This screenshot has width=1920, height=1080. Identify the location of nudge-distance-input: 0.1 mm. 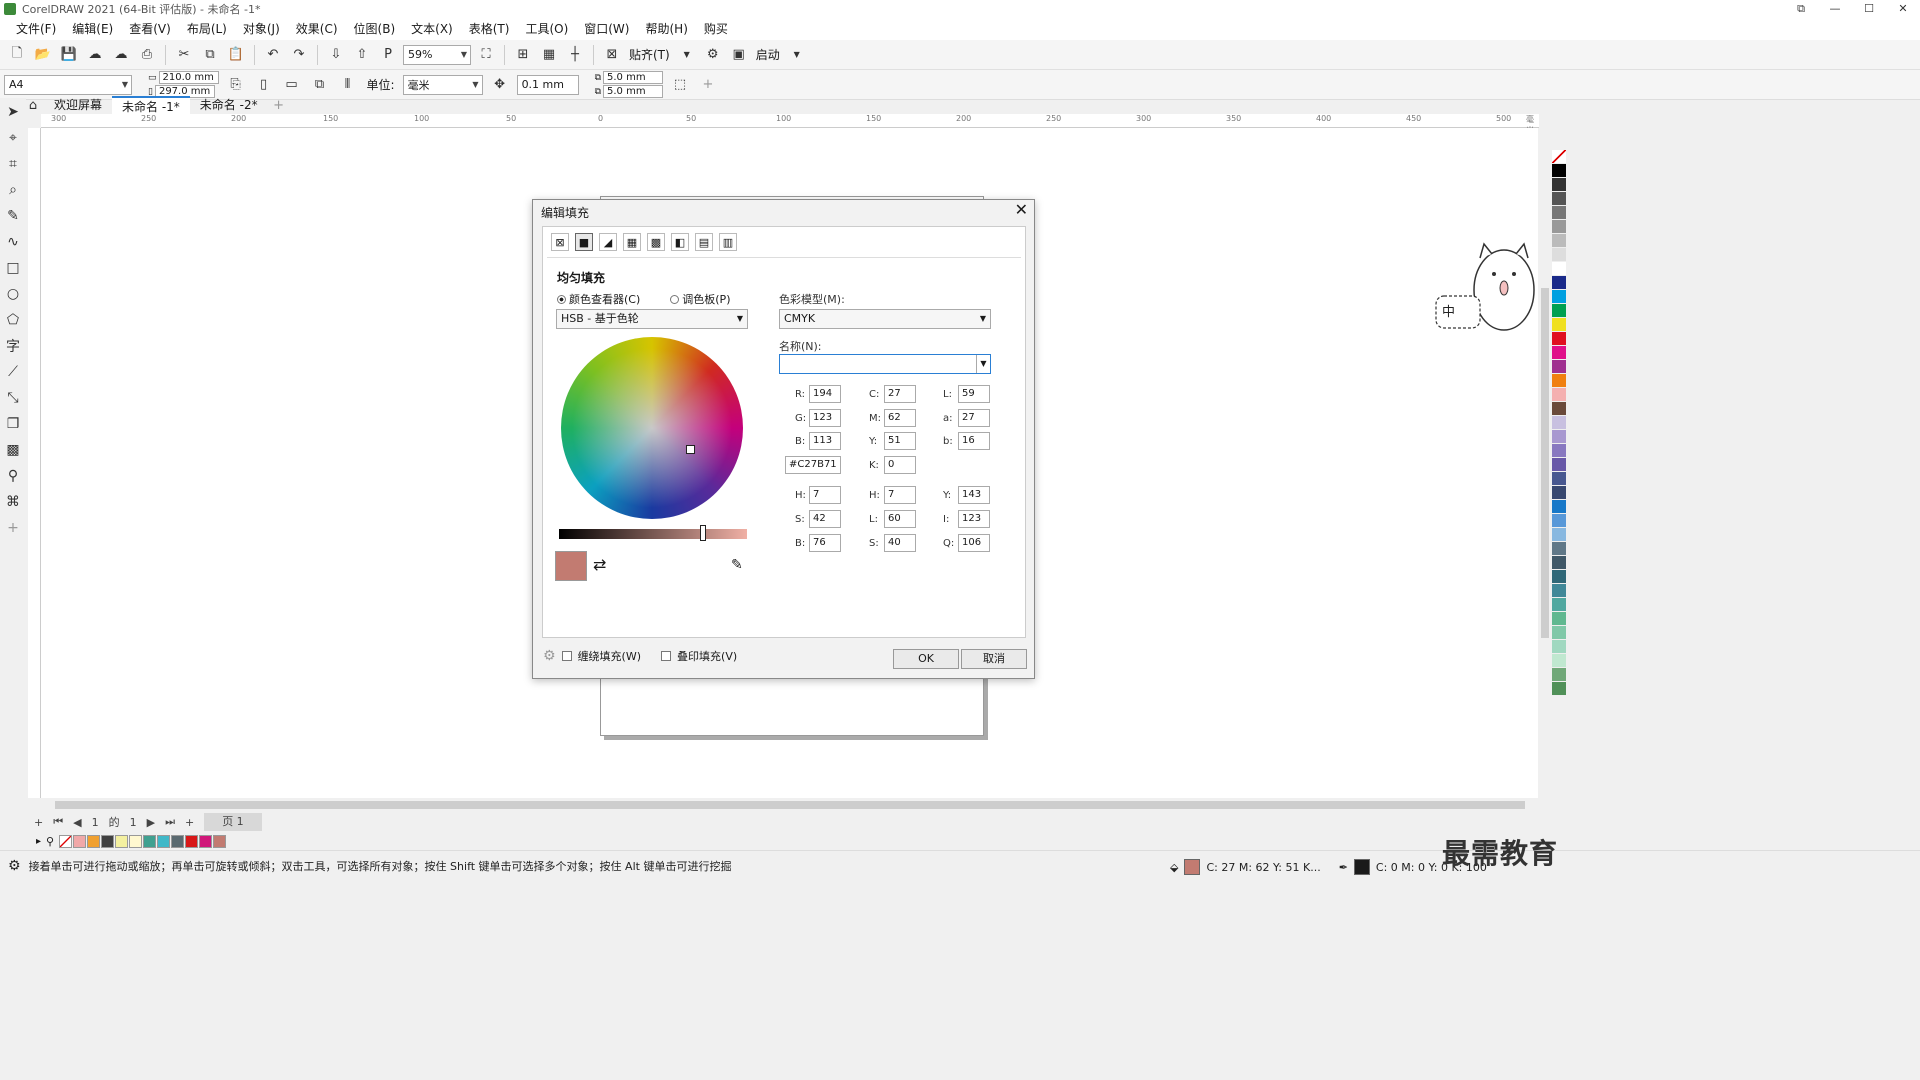
(547, 84).